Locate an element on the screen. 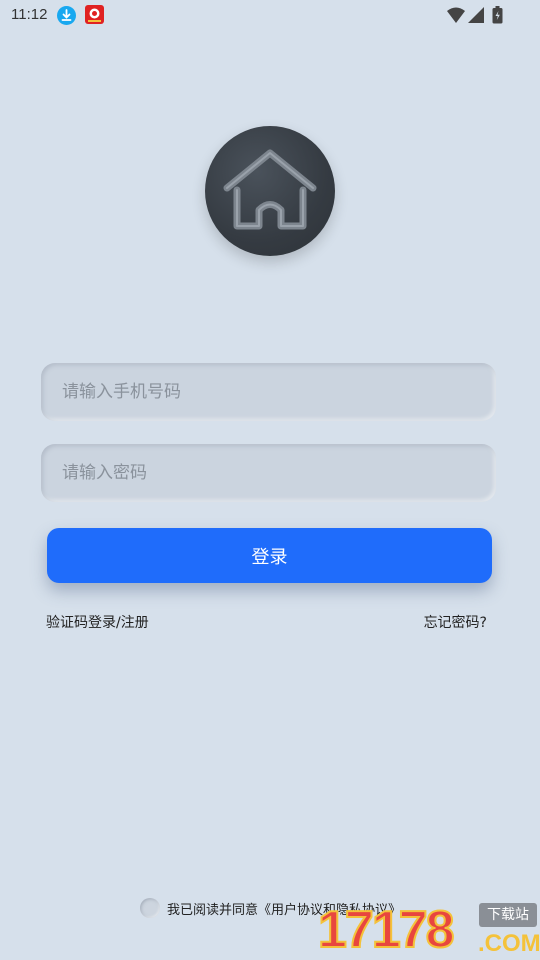  agreement-text: 我已阅读并同意 is located at coordinates (213, 910).